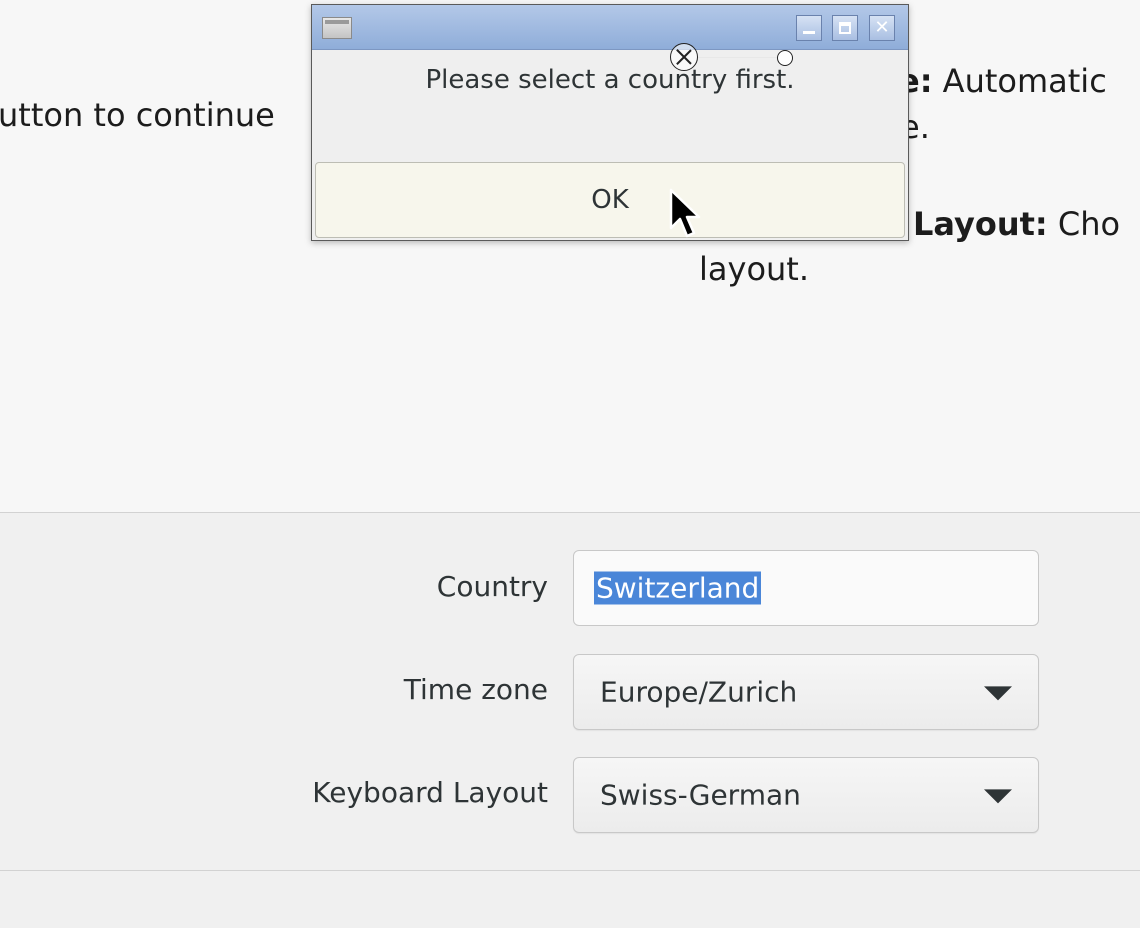  Describe the element at coordinates (700, 795) in the screenshot. I see `keyboard-layout-dropdown-value: Swiss-German` at that location.